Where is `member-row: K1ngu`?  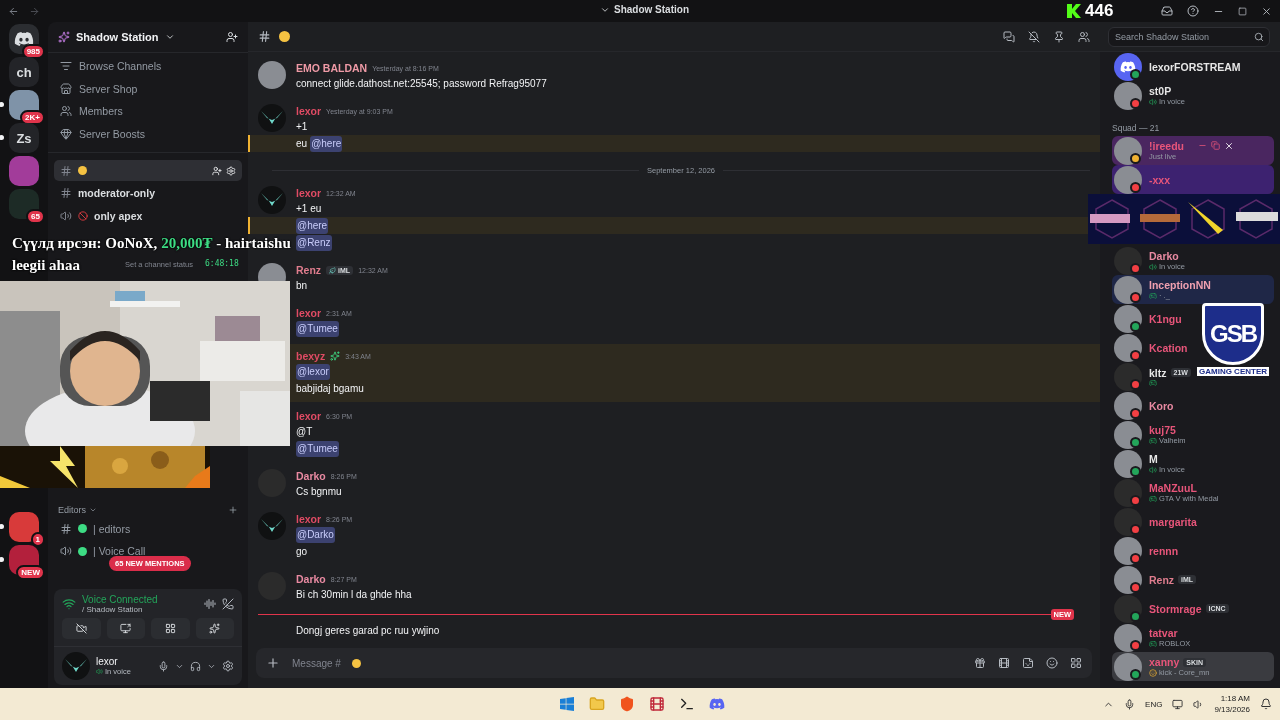
member-row: K1ngu is located at coordinates (1151, 318).